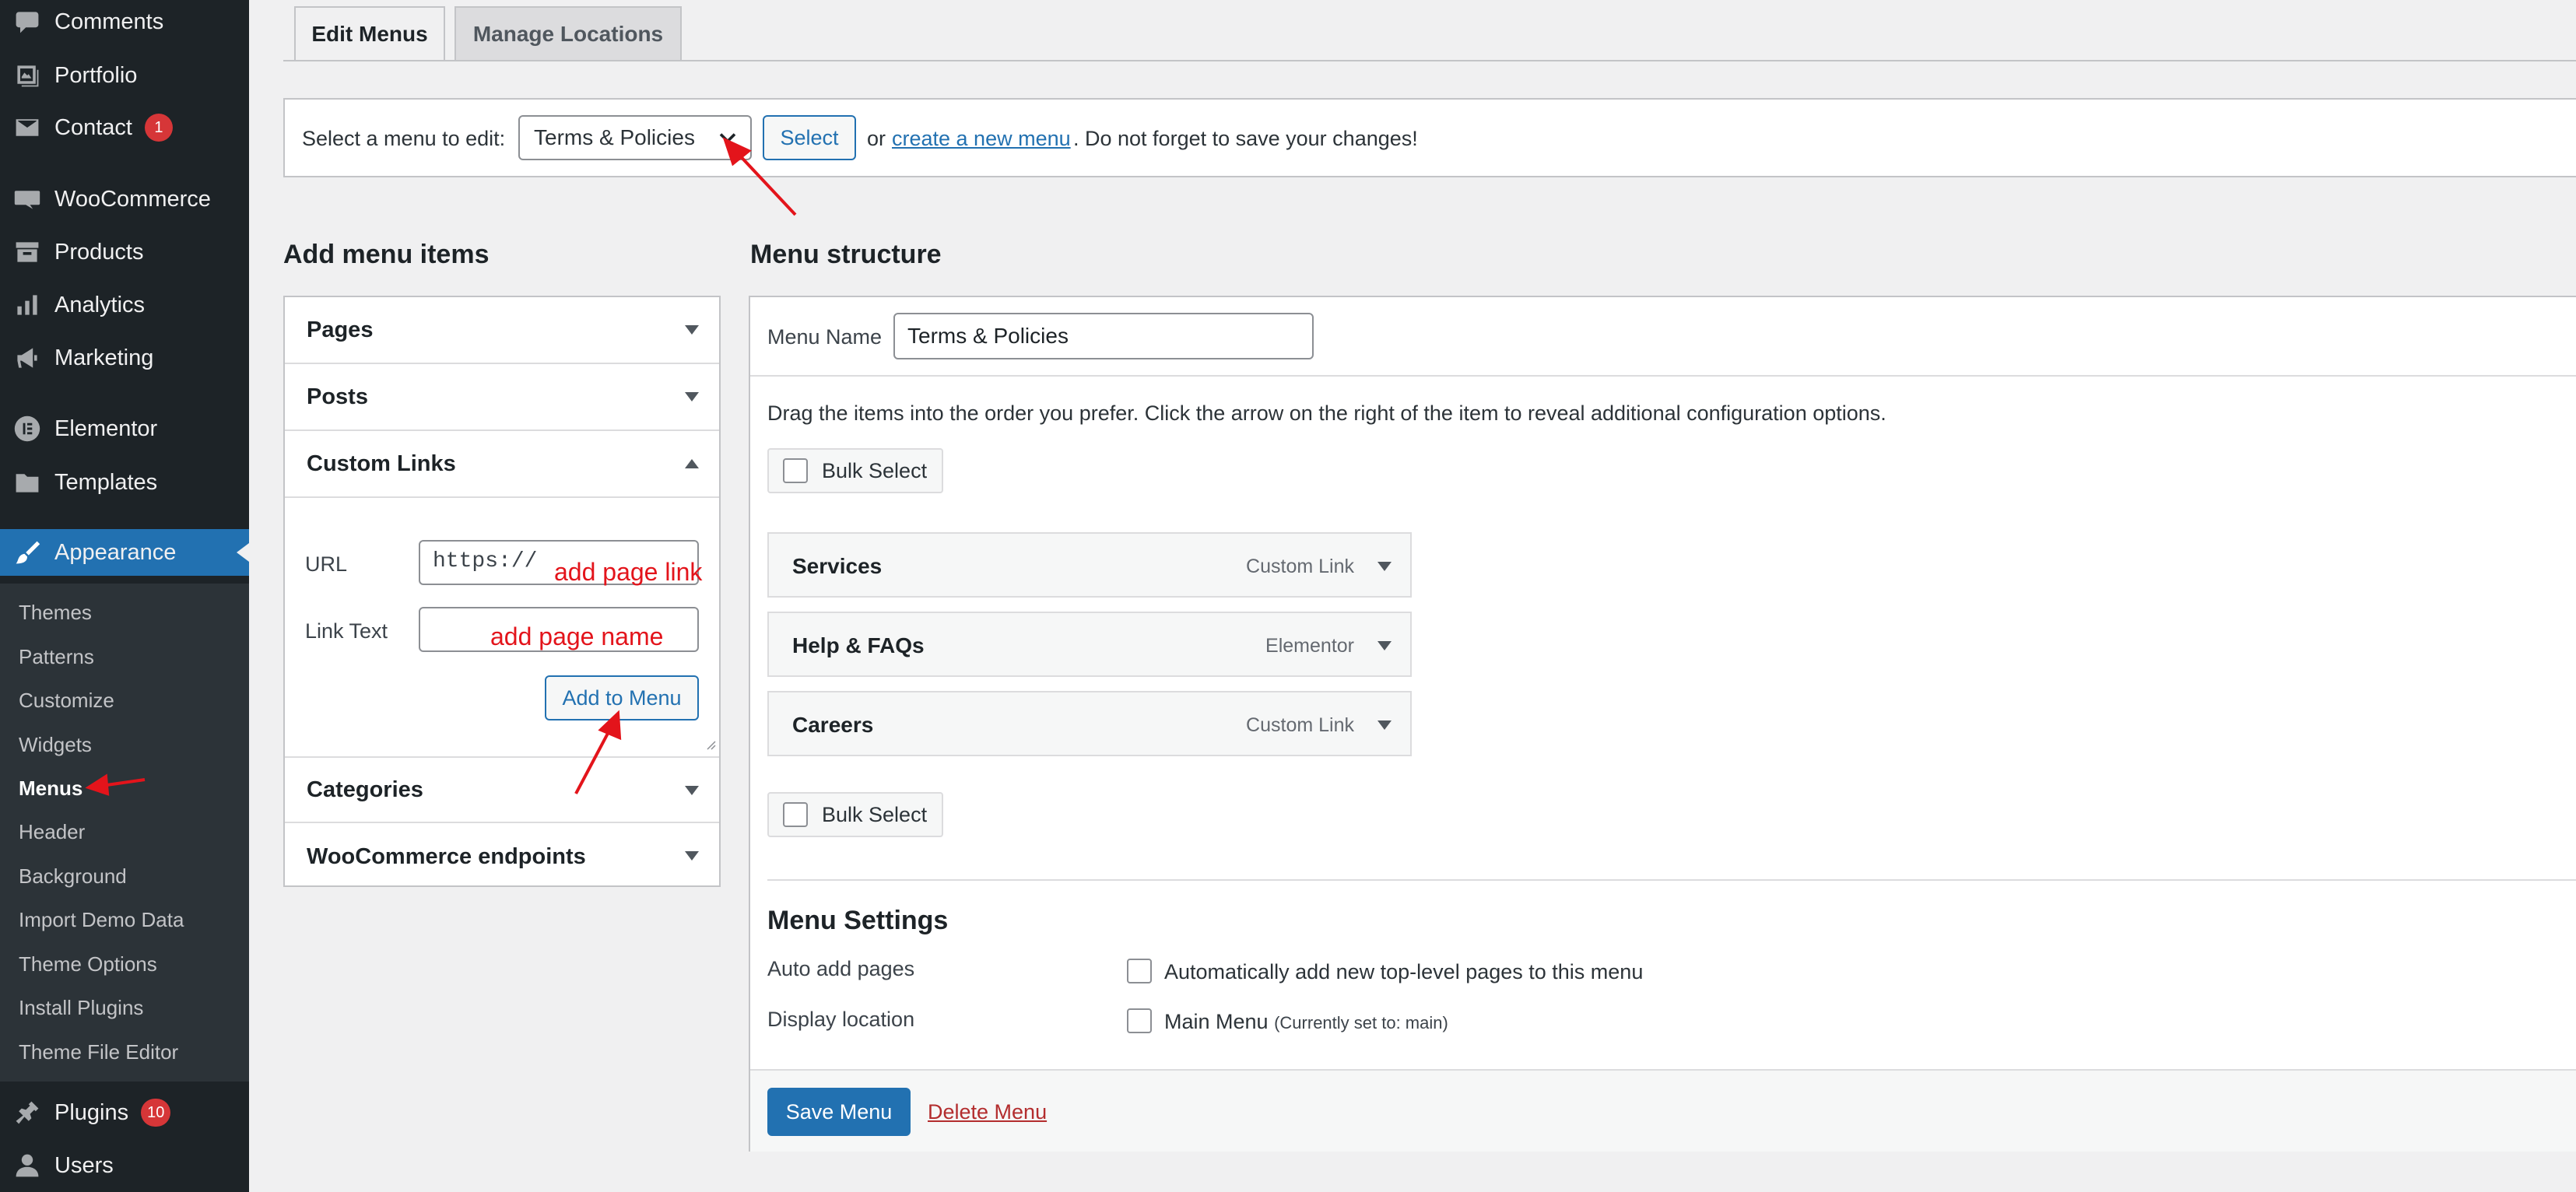 Image resolution: width=2576 pixels, height=1192 pixels. I want to click on accordion-posts: Posts, so click(502, 398).